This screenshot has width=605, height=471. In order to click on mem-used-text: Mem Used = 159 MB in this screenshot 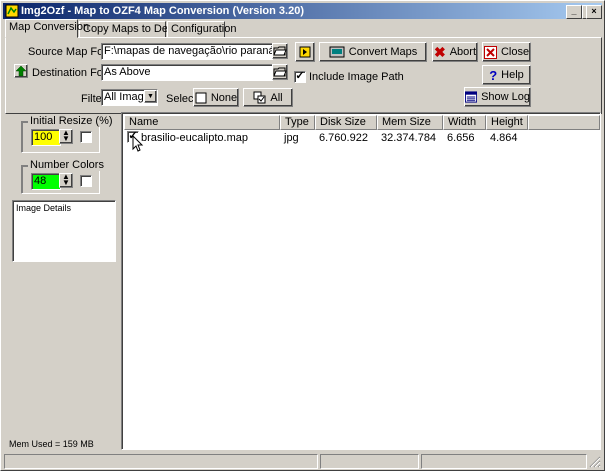, I will do `click(51, 444)`.